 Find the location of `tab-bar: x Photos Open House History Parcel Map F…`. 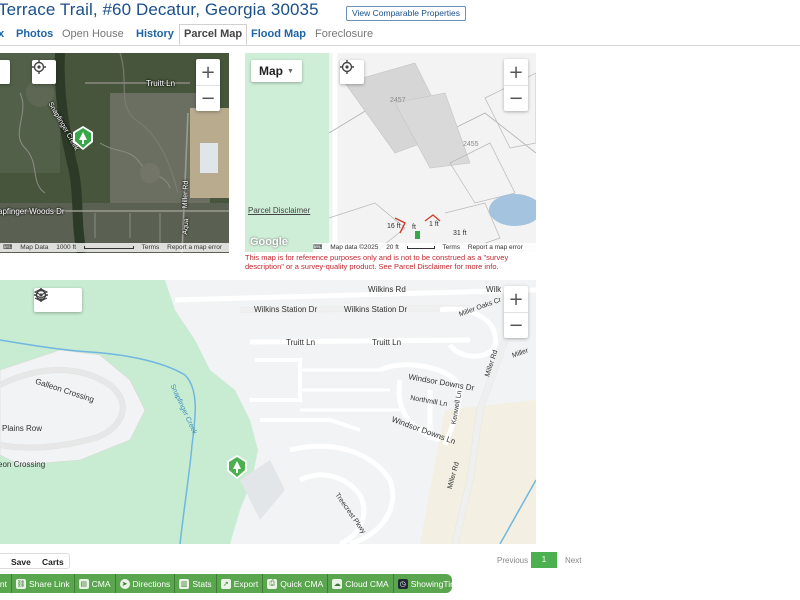

tab-bar: x Photos Open House History Parcel Map F… is located at coordinates (400, 35).